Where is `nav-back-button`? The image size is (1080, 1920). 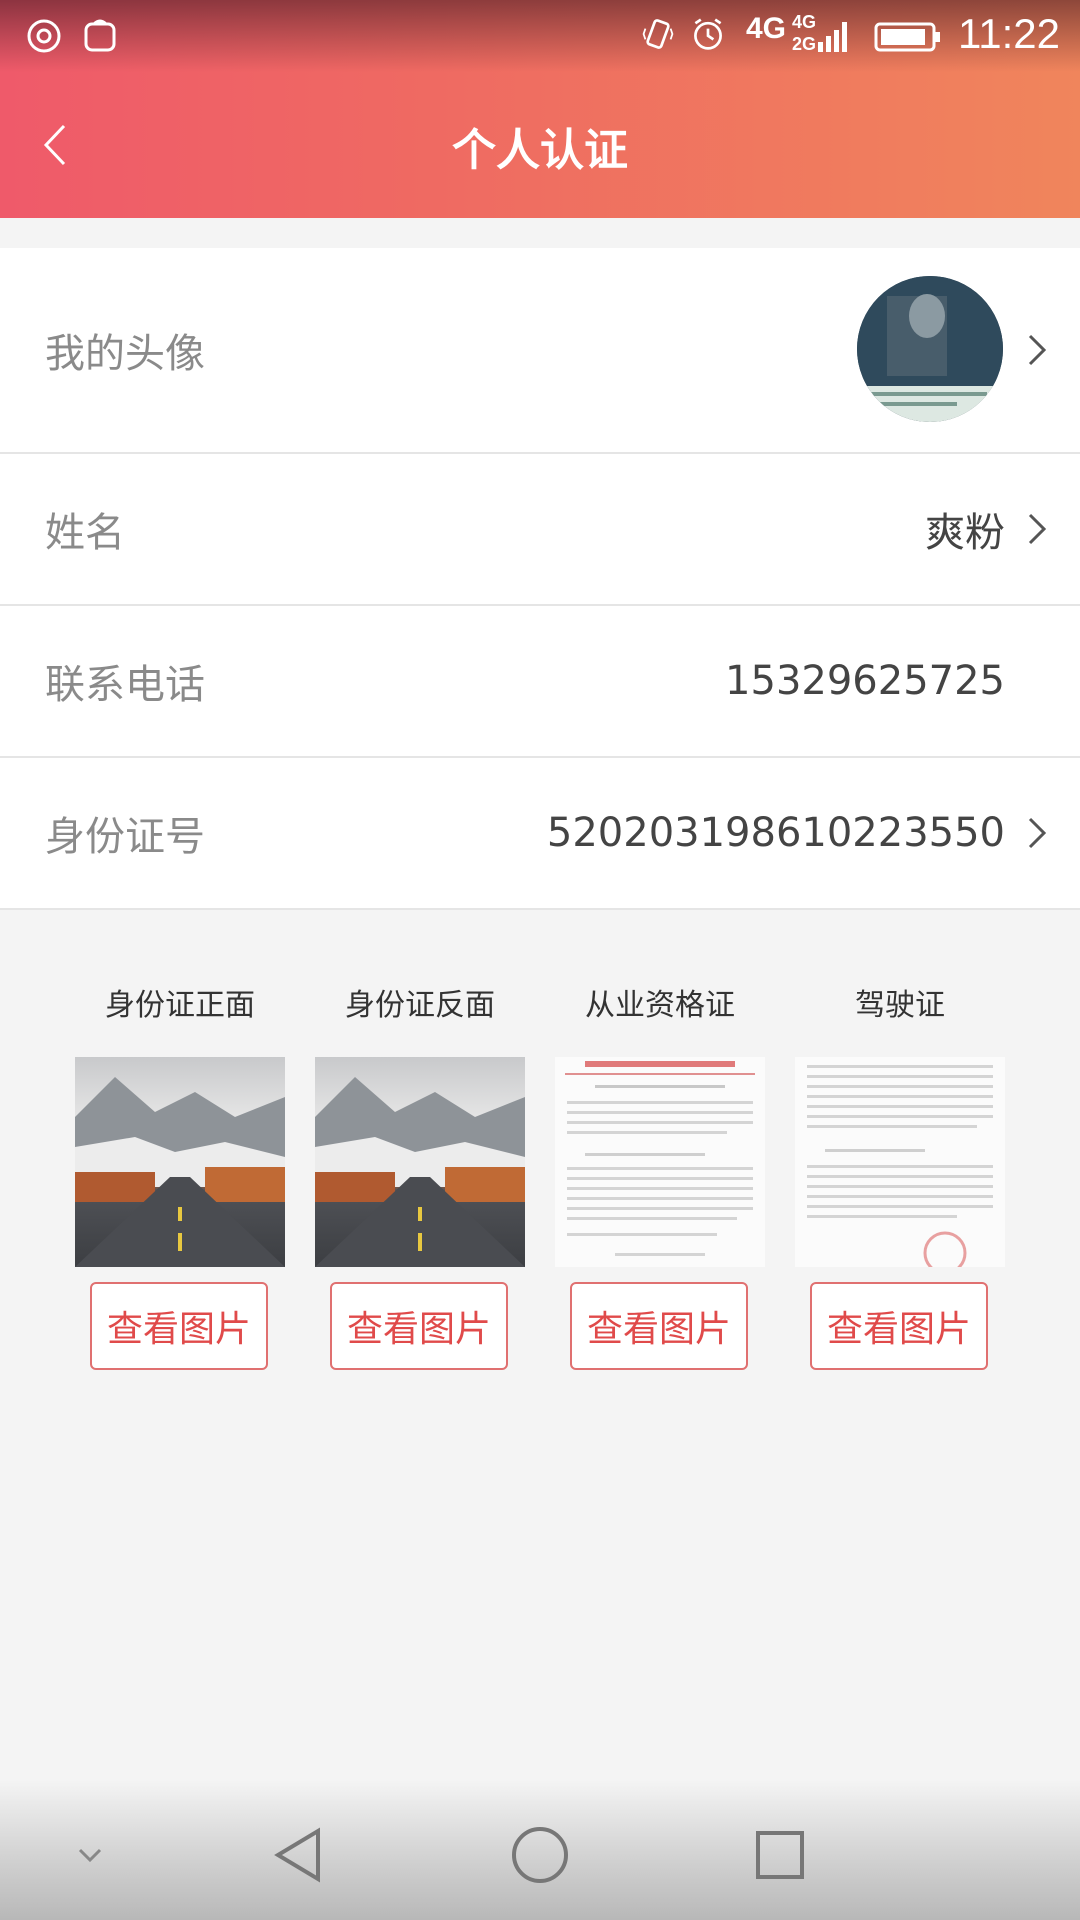
nav-back-button is located at coordinates (300, 1855).